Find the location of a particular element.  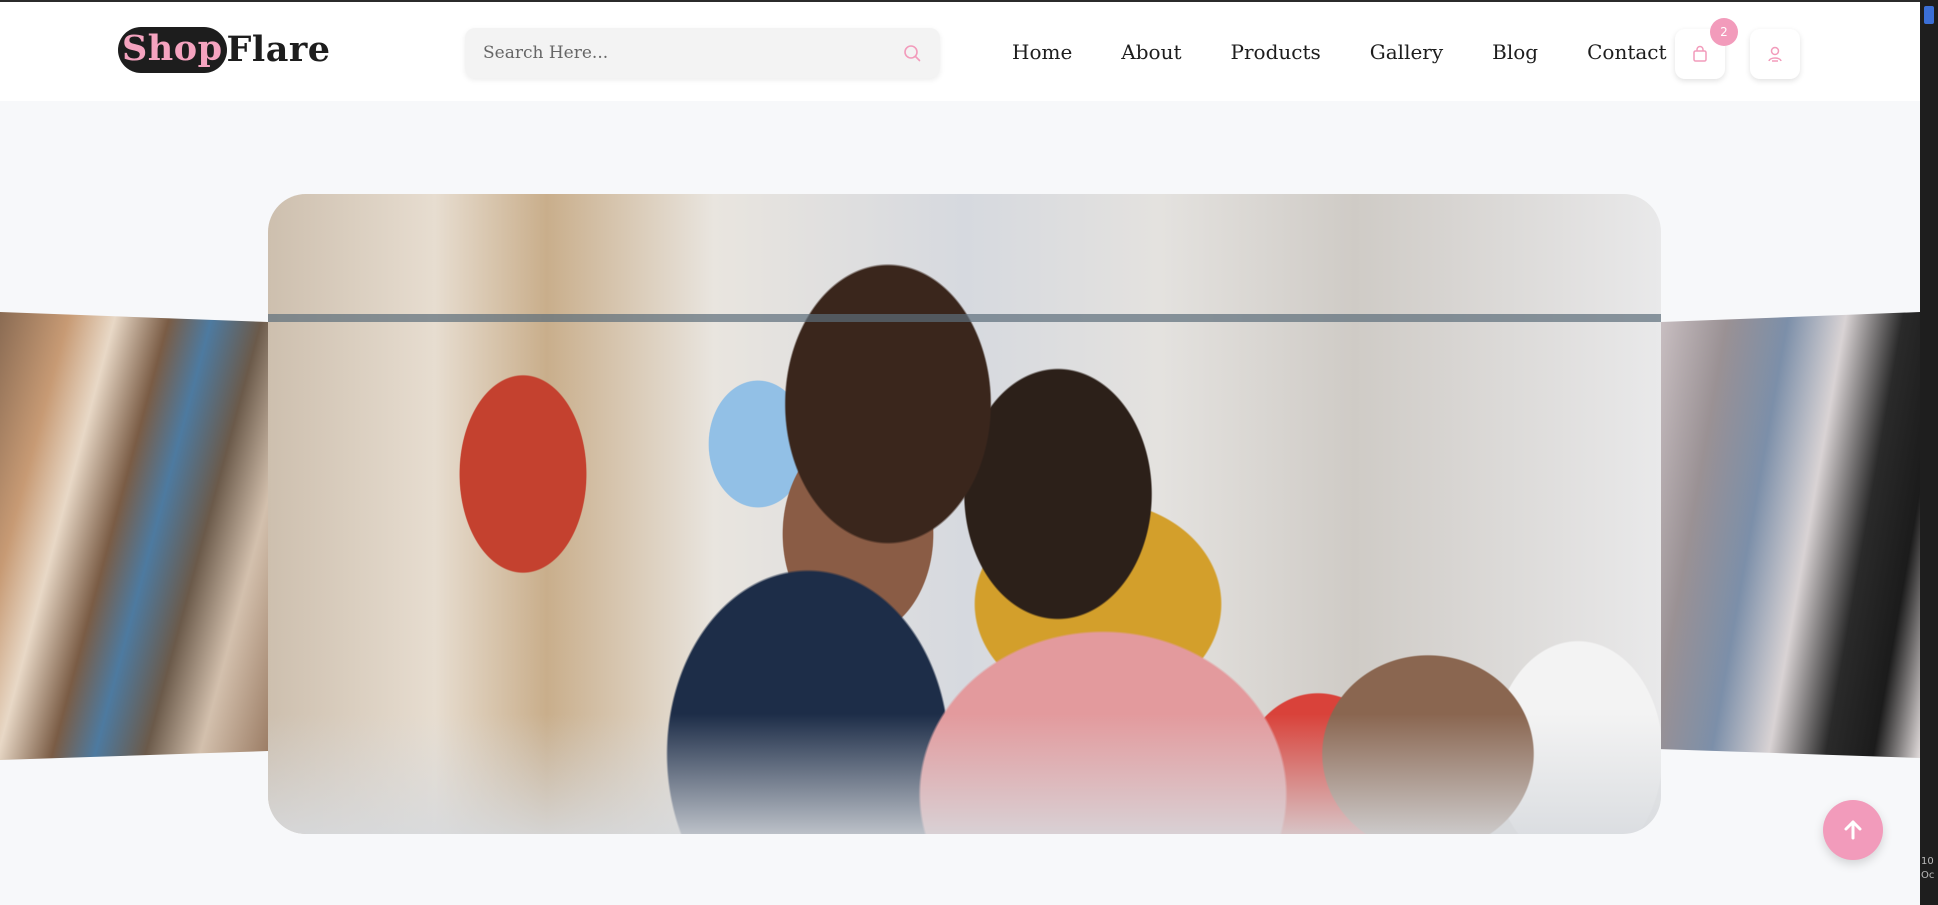

scroll-to-top-button is located at coordinates (1853, 830).